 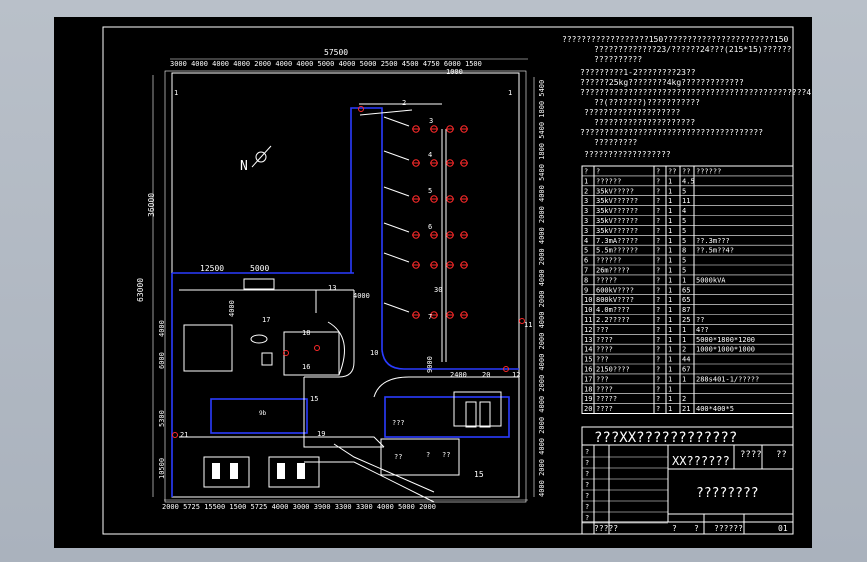 What do you see at coordinates (430, 364) in the screenshot?
I see `label-9000: 9000` at bounding box center [430, 364].